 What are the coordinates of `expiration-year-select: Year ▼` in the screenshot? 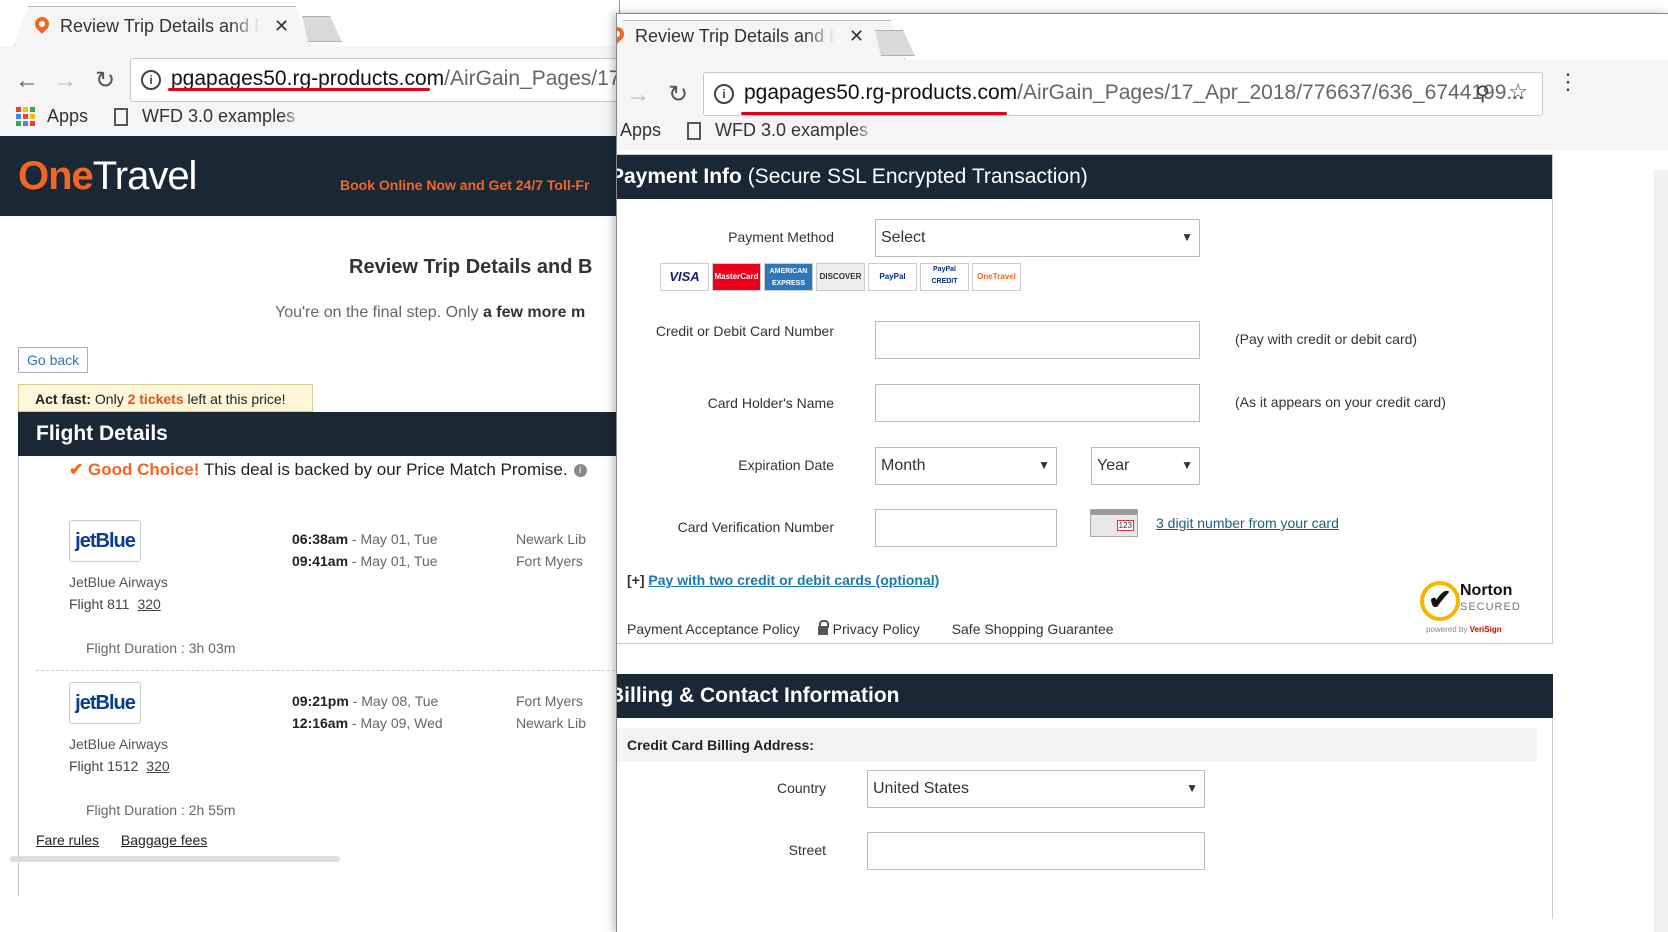 It's located at (1145, 466).